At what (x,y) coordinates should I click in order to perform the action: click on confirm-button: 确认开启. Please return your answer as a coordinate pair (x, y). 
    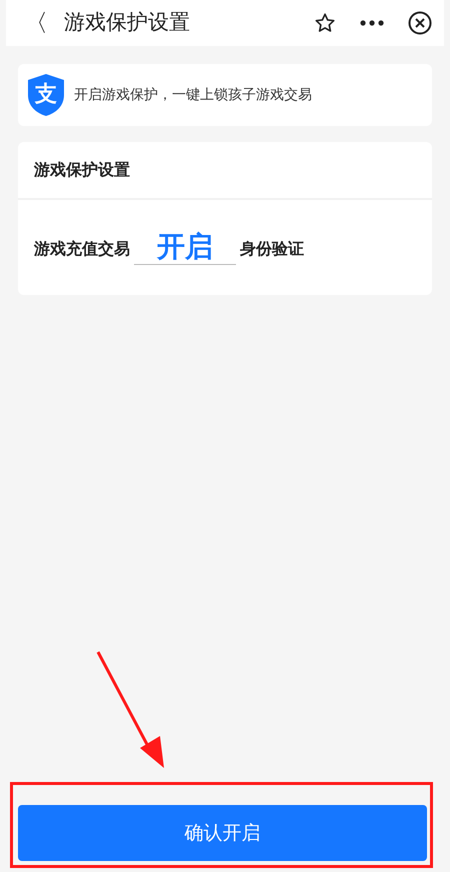
    Looking at the image, I should click on (222, 833).